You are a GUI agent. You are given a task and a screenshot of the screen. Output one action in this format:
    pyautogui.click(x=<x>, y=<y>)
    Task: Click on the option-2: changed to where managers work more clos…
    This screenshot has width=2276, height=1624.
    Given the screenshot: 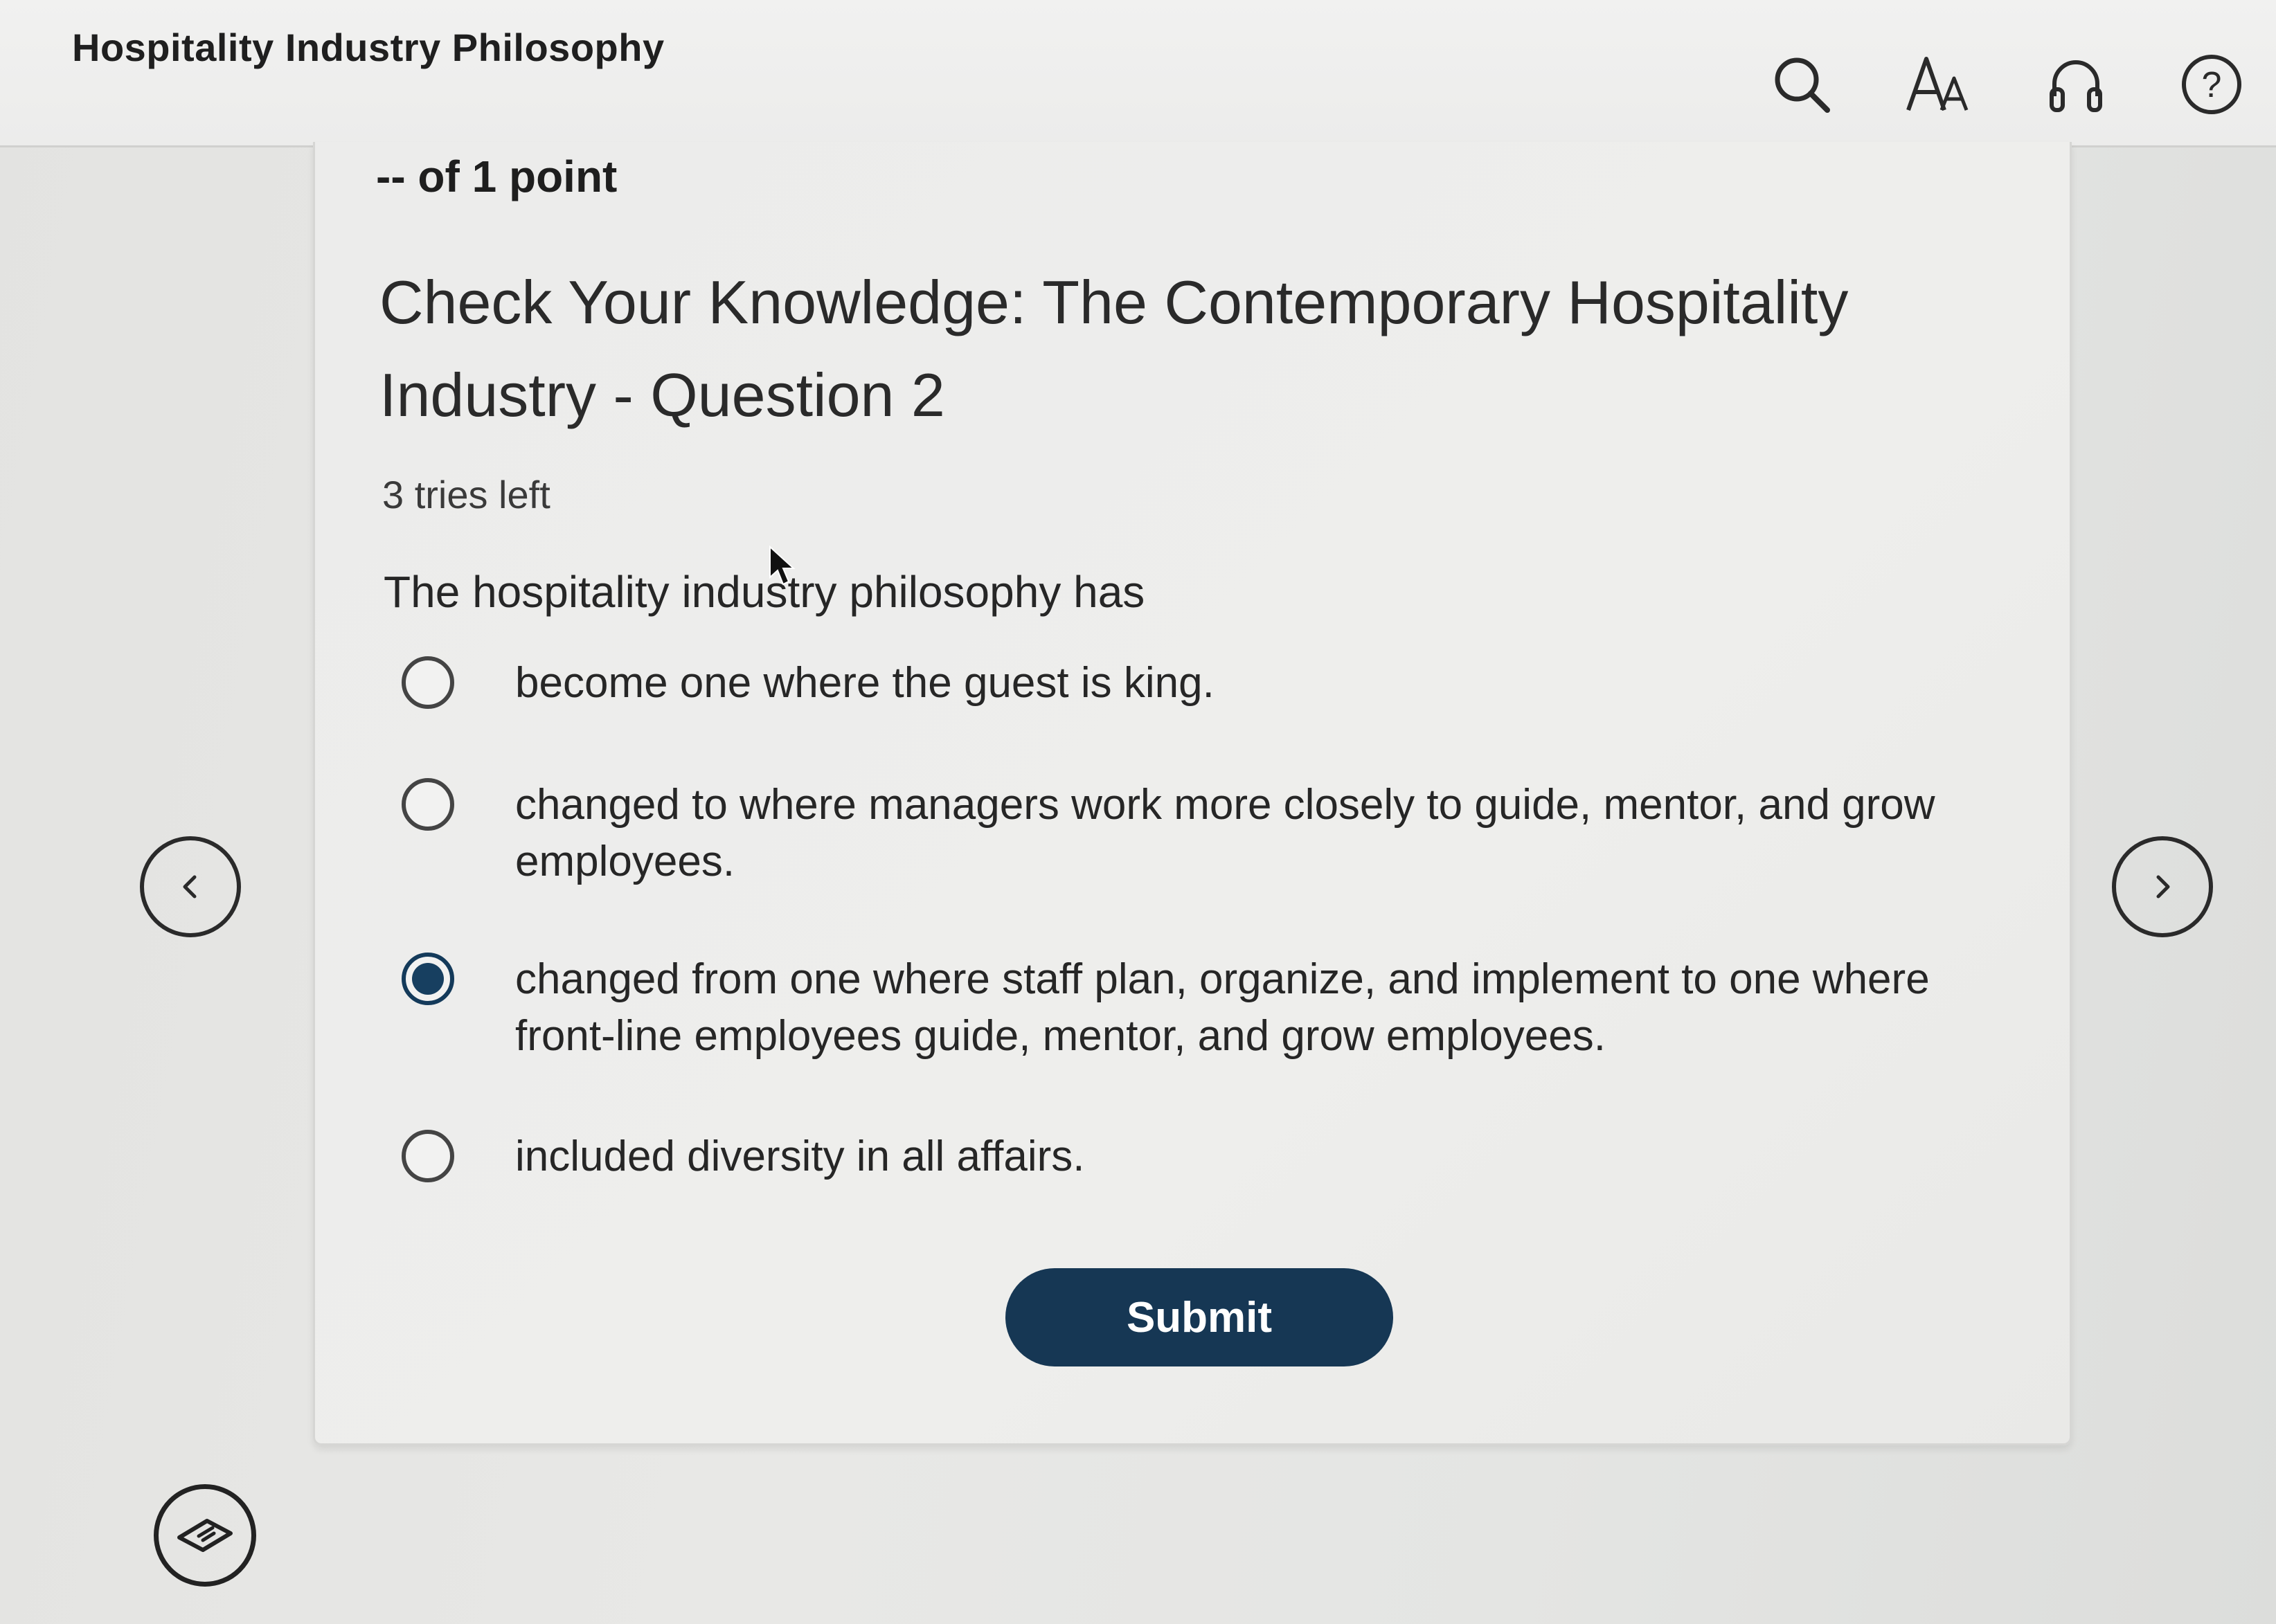 What is the action you would take?
    pyautogui.click(x=1191, y=833)
    